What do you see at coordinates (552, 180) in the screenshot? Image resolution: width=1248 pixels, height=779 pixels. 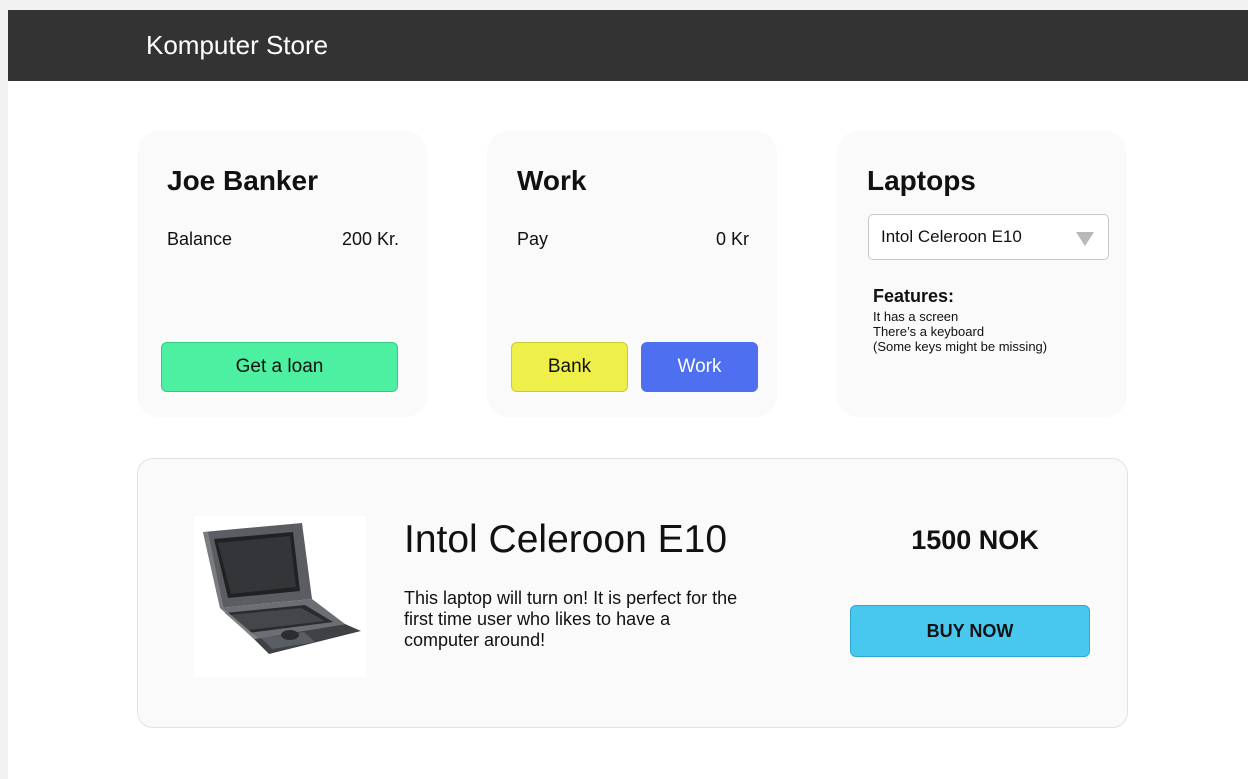 I see `work-card-title: Work` at bounding box center [552, 180].